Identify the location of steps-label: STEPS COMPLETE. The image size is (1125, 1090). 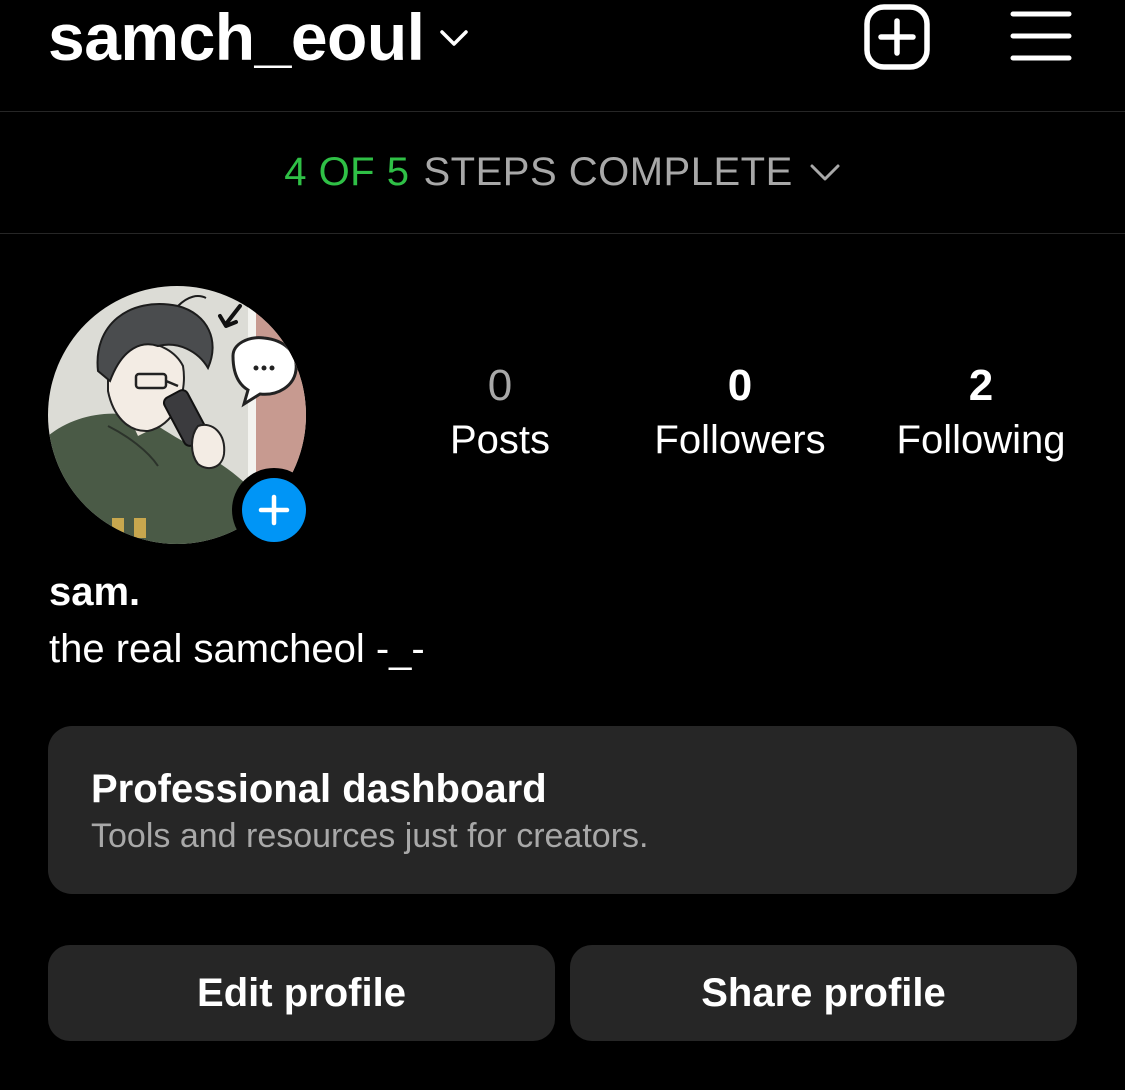
(608, 172).